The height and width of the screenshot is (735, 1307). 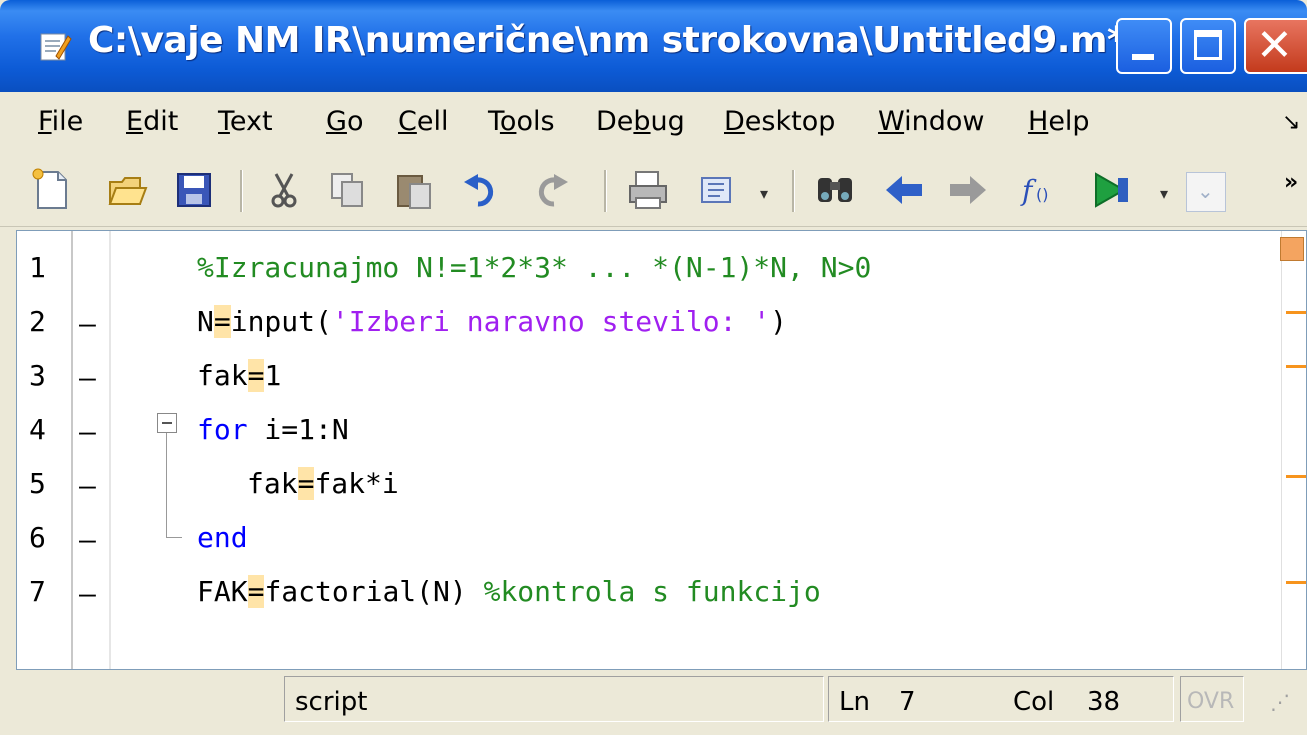 I want to click on dock-arrow-icon: ↘, so click(x=1291, y=122).